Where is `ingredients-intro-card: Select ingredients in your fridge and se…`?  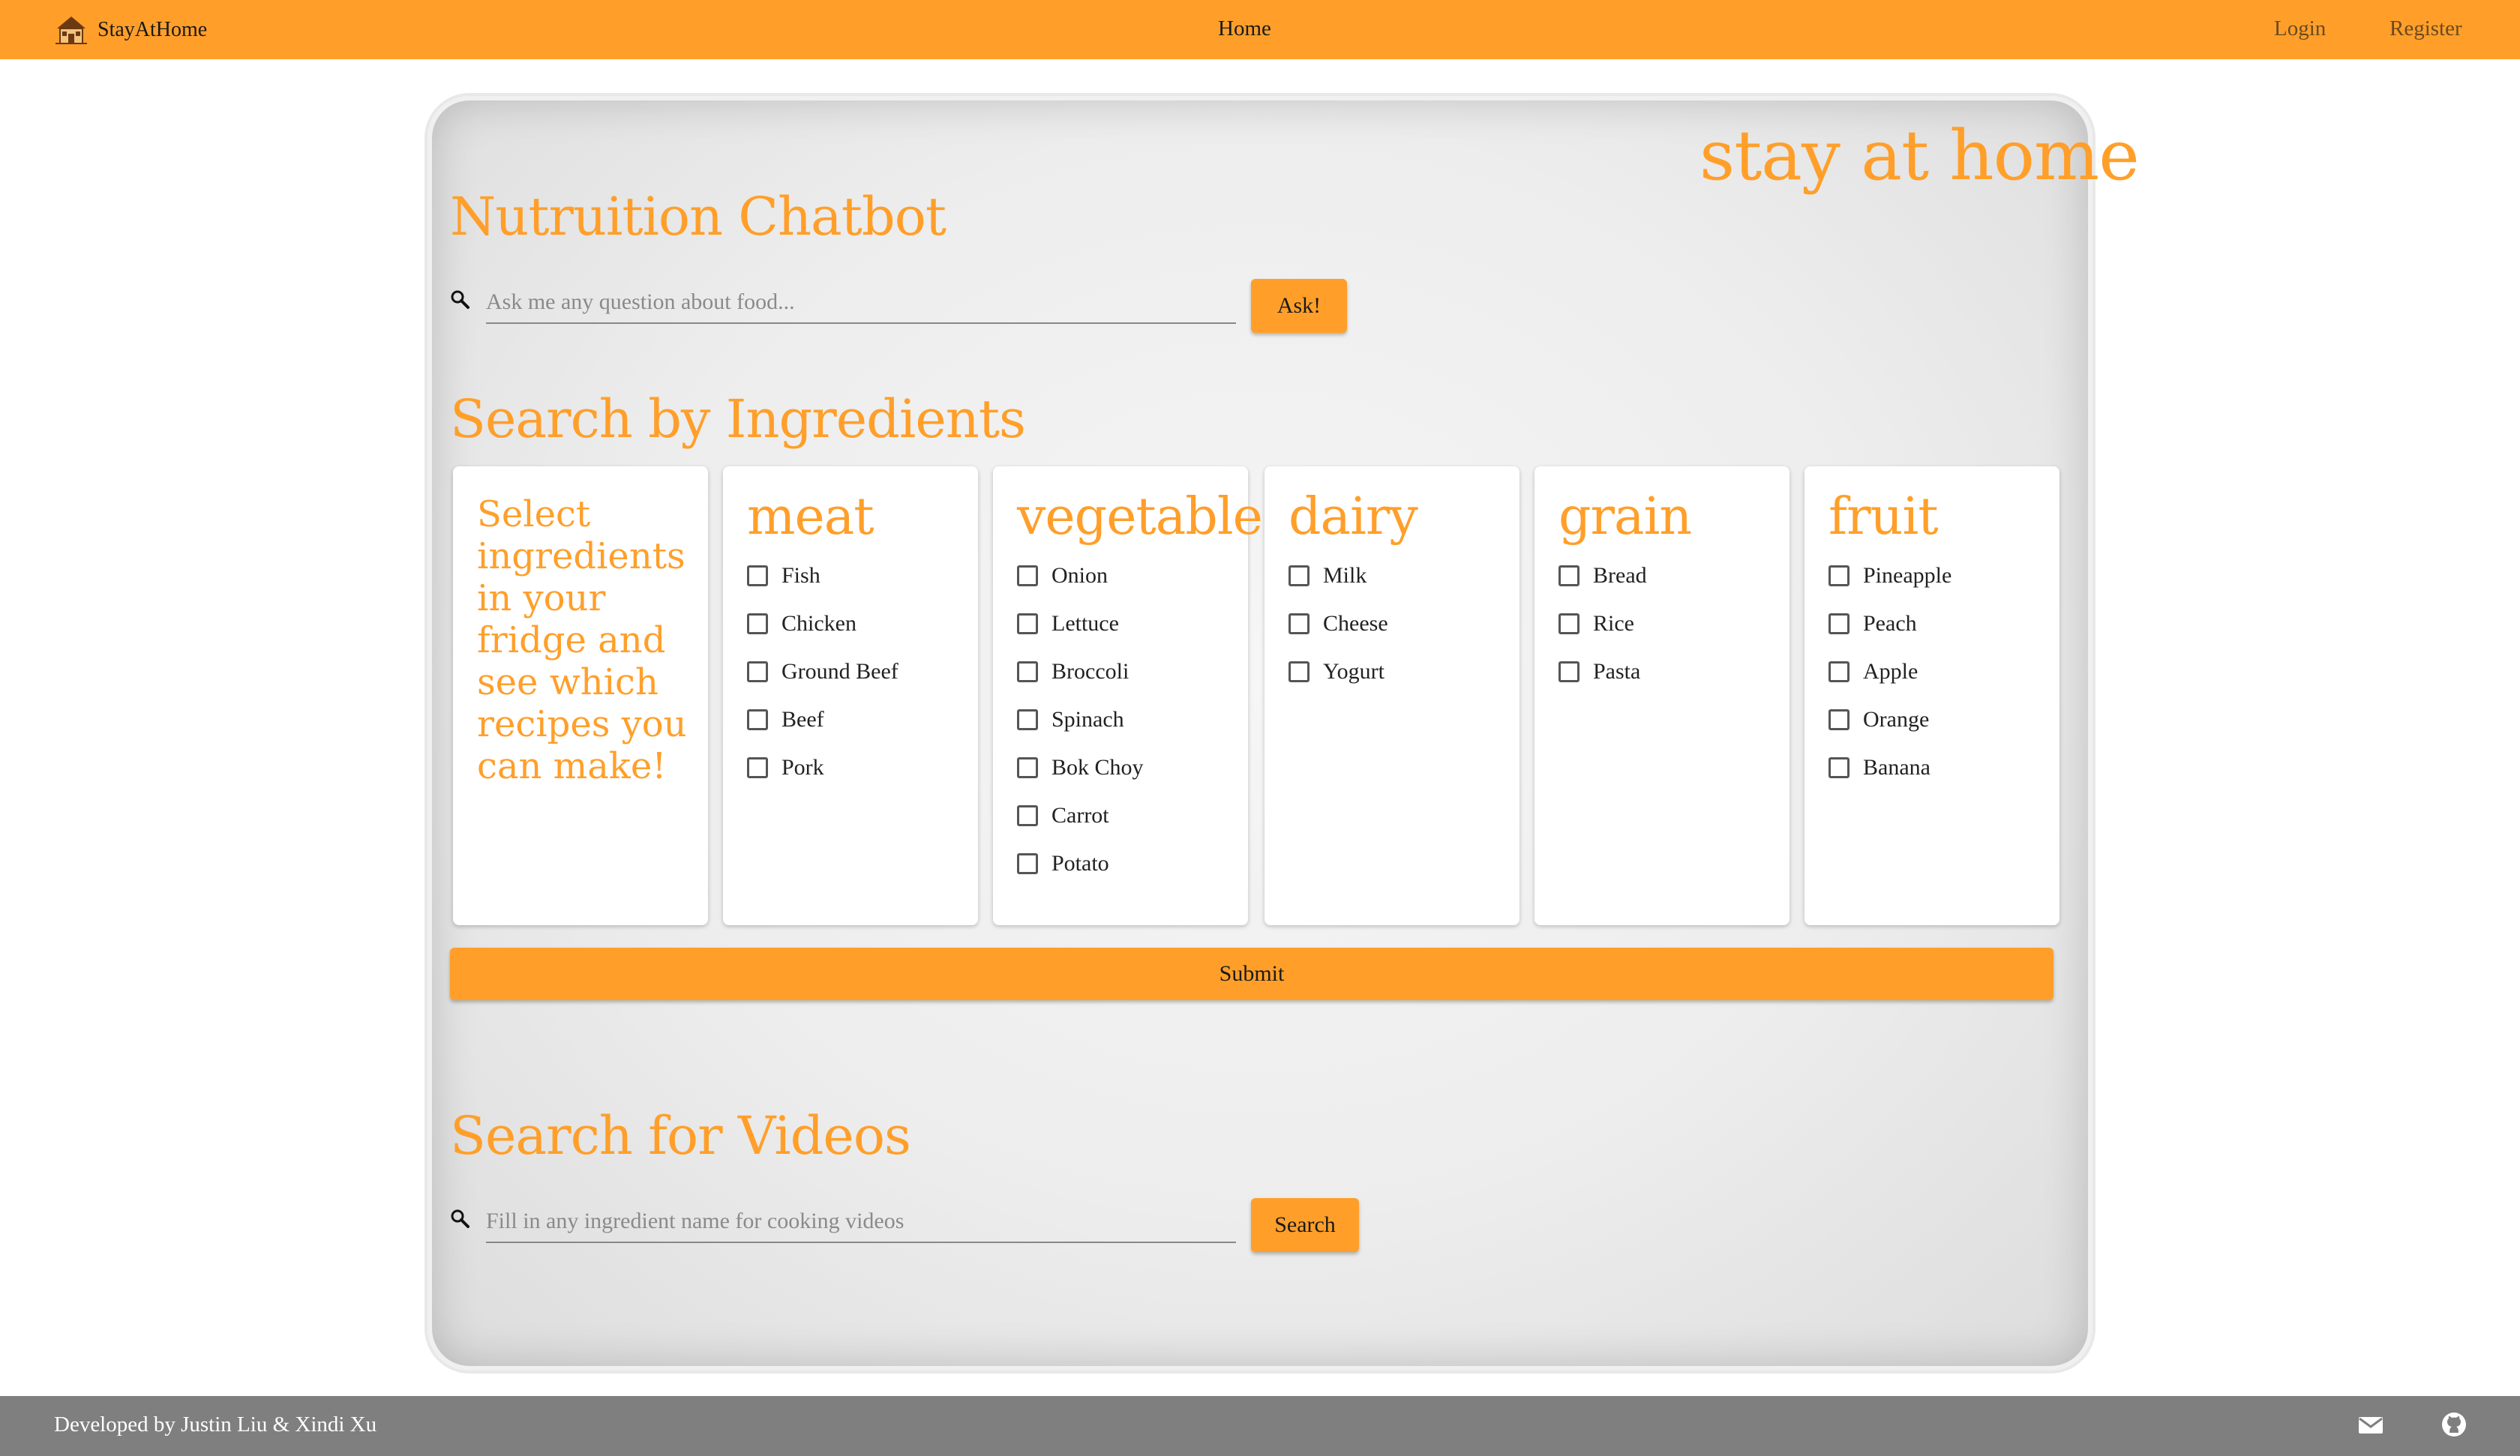
ingredients-intro-card: Select ingredients in your fridge and se… is located at coordinates (580, 695).